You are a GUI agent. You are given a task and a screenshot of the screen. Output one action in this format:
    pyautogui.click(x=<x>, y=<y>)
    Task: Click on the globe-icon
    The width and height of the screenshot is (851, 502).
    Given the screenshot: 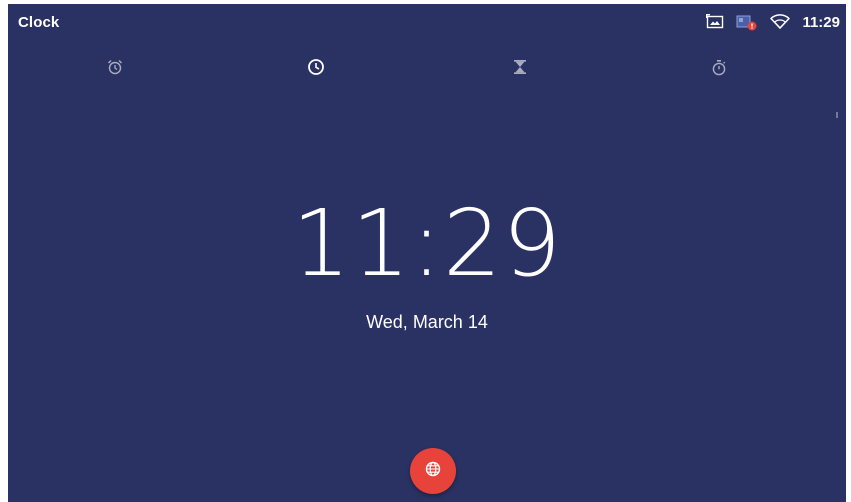 What is the action you would take?
    pyautogui.click(x=433, y=471)
    